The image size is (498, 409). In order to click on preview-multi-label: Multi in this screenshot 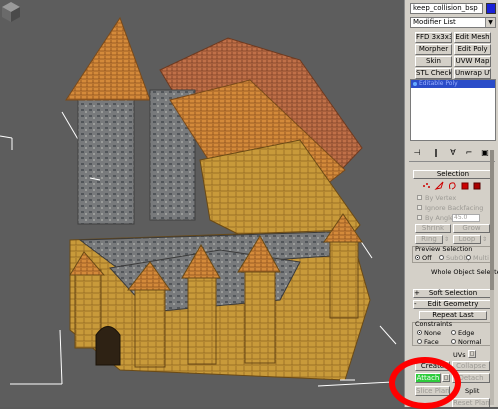, I will do `click(481, 258)`.